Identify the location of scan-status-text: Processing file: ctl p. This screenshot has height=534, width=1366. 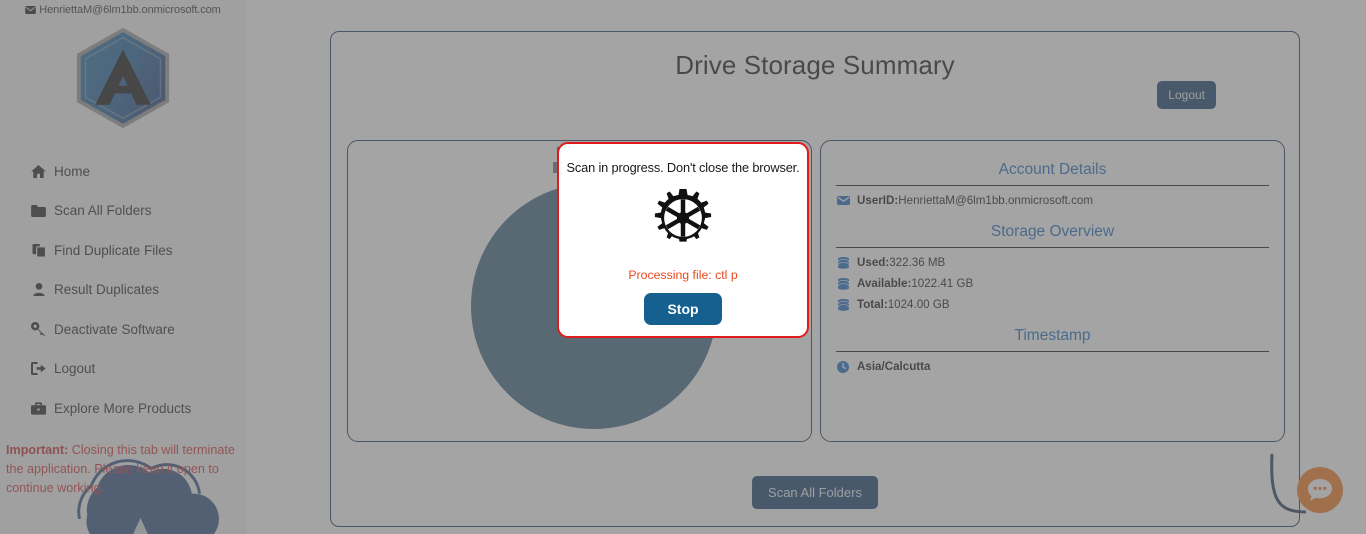
(683, 275).